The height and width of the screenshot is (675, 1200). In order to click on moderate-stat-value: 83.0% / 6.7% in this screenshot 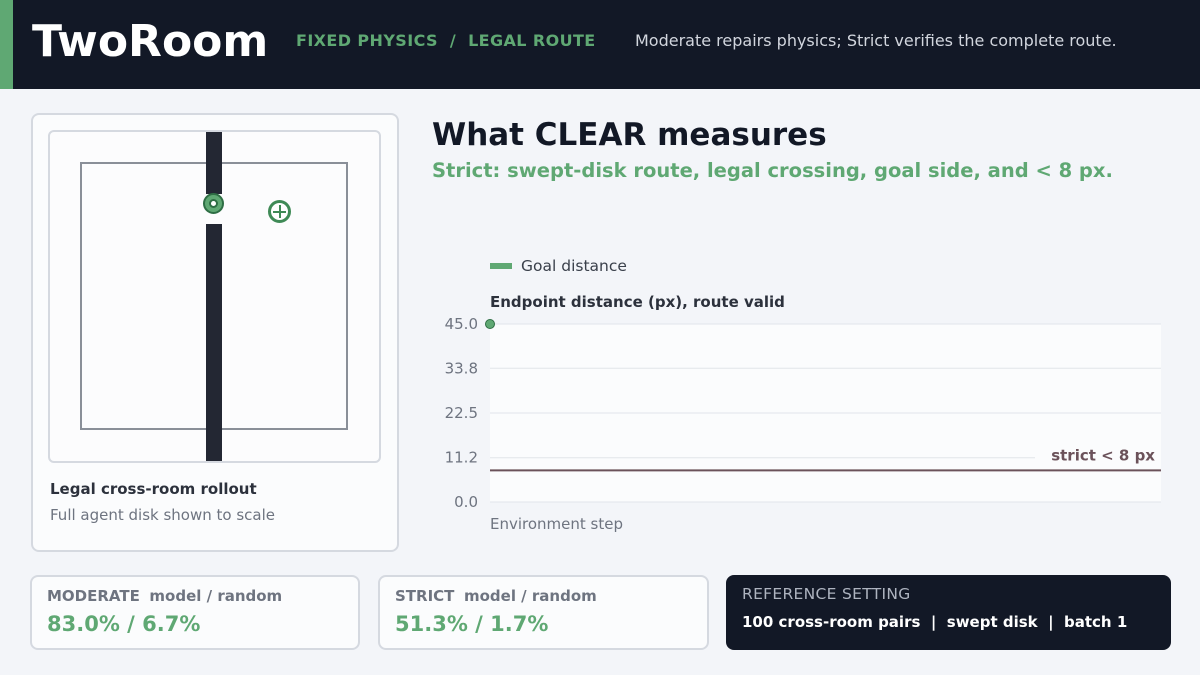, I will do `click(124, 624)`.